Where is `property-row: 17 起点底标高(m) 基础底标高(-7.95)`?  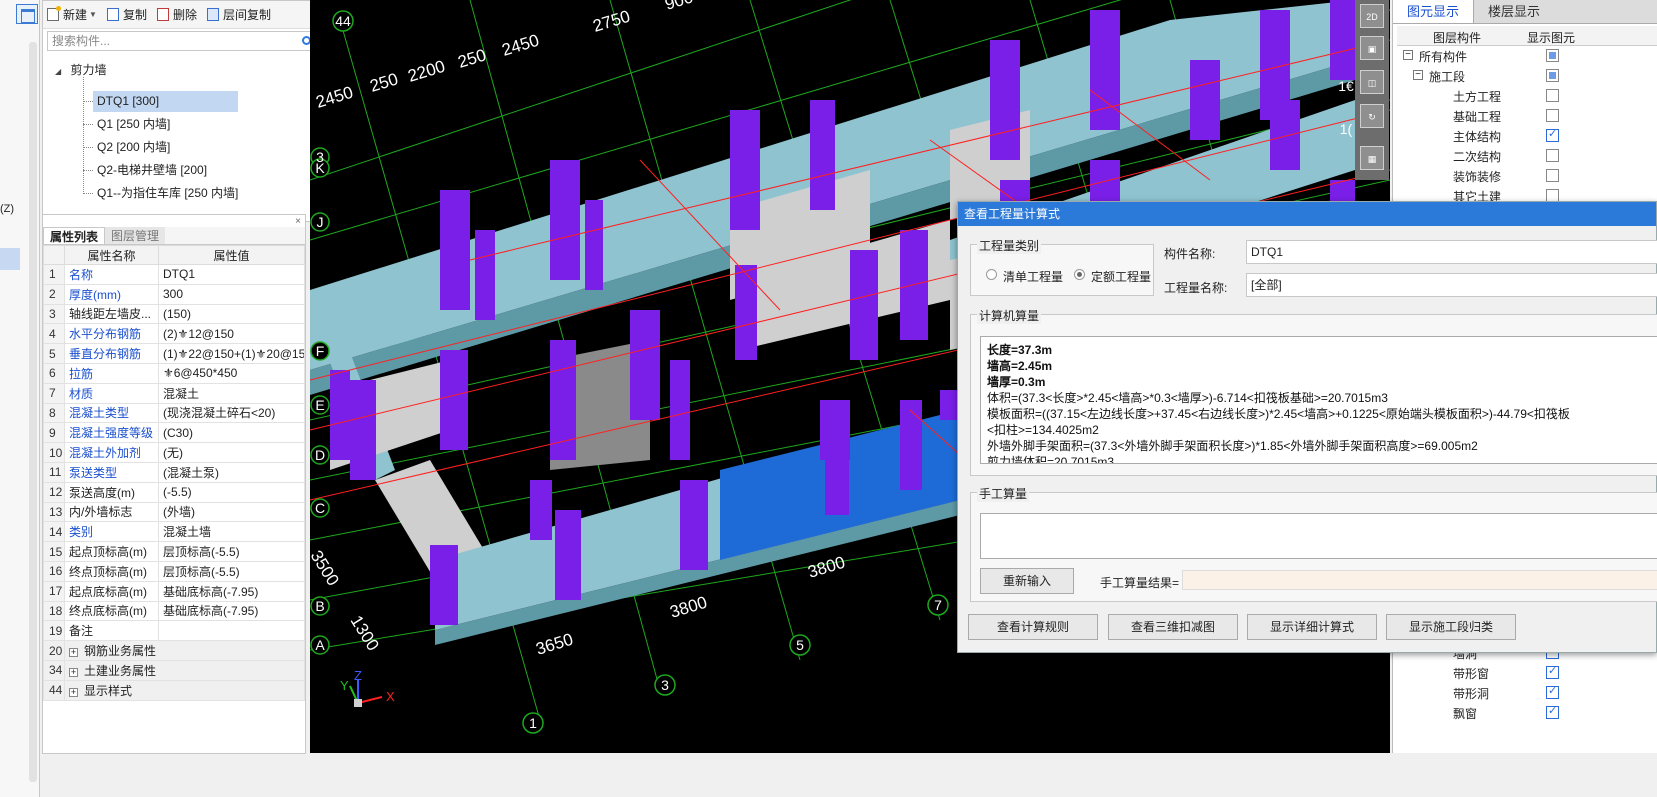 property-row: 17 起点底标高(m) 基础底标高(-7.95) is located at coordinates (174, 591).